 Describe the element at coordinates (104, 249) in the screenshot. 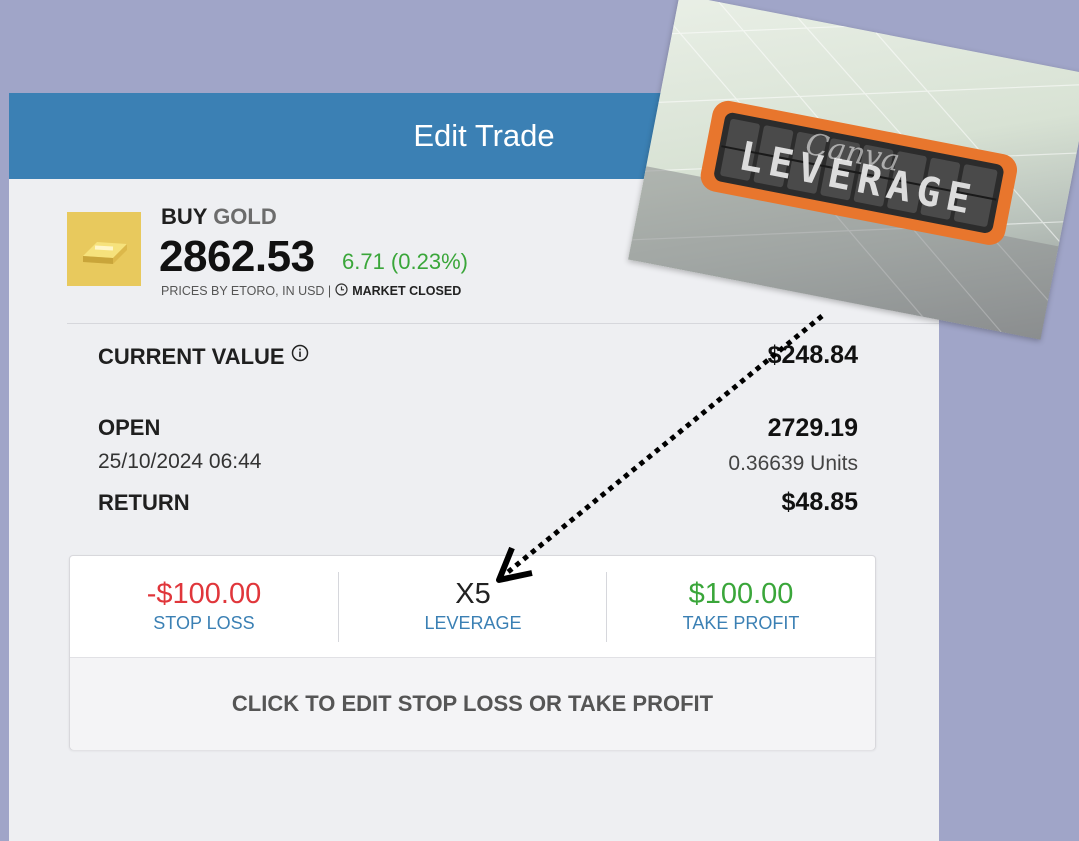

I see `gold-bar-icon` at that location.